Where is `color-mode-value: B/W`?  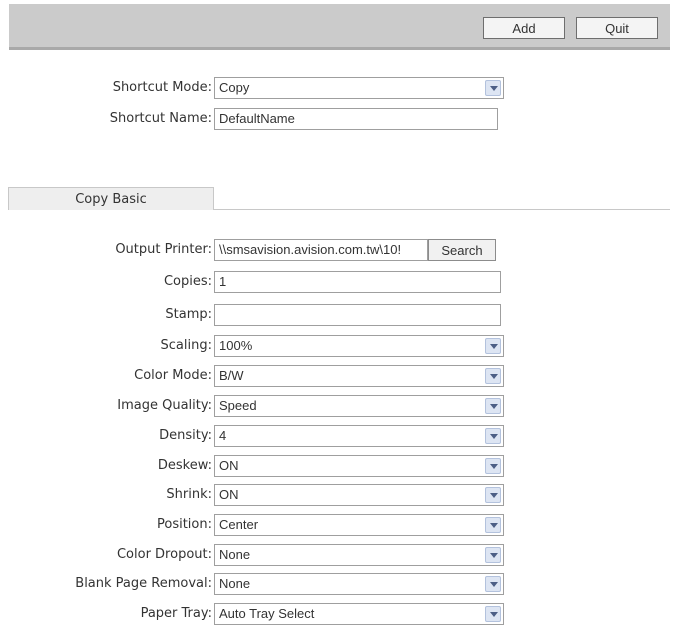
color-mode-value: B/W is located at coordinates (231, 375).